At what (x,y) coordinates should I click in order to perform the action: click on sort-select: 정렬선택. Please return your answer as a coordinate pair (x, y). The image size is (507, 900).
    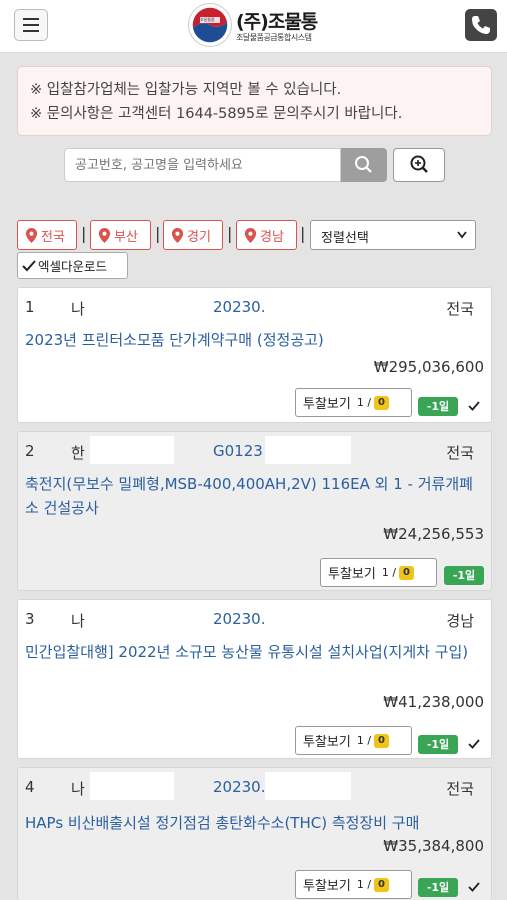
    Looking at the image, I should click on (393, 235).